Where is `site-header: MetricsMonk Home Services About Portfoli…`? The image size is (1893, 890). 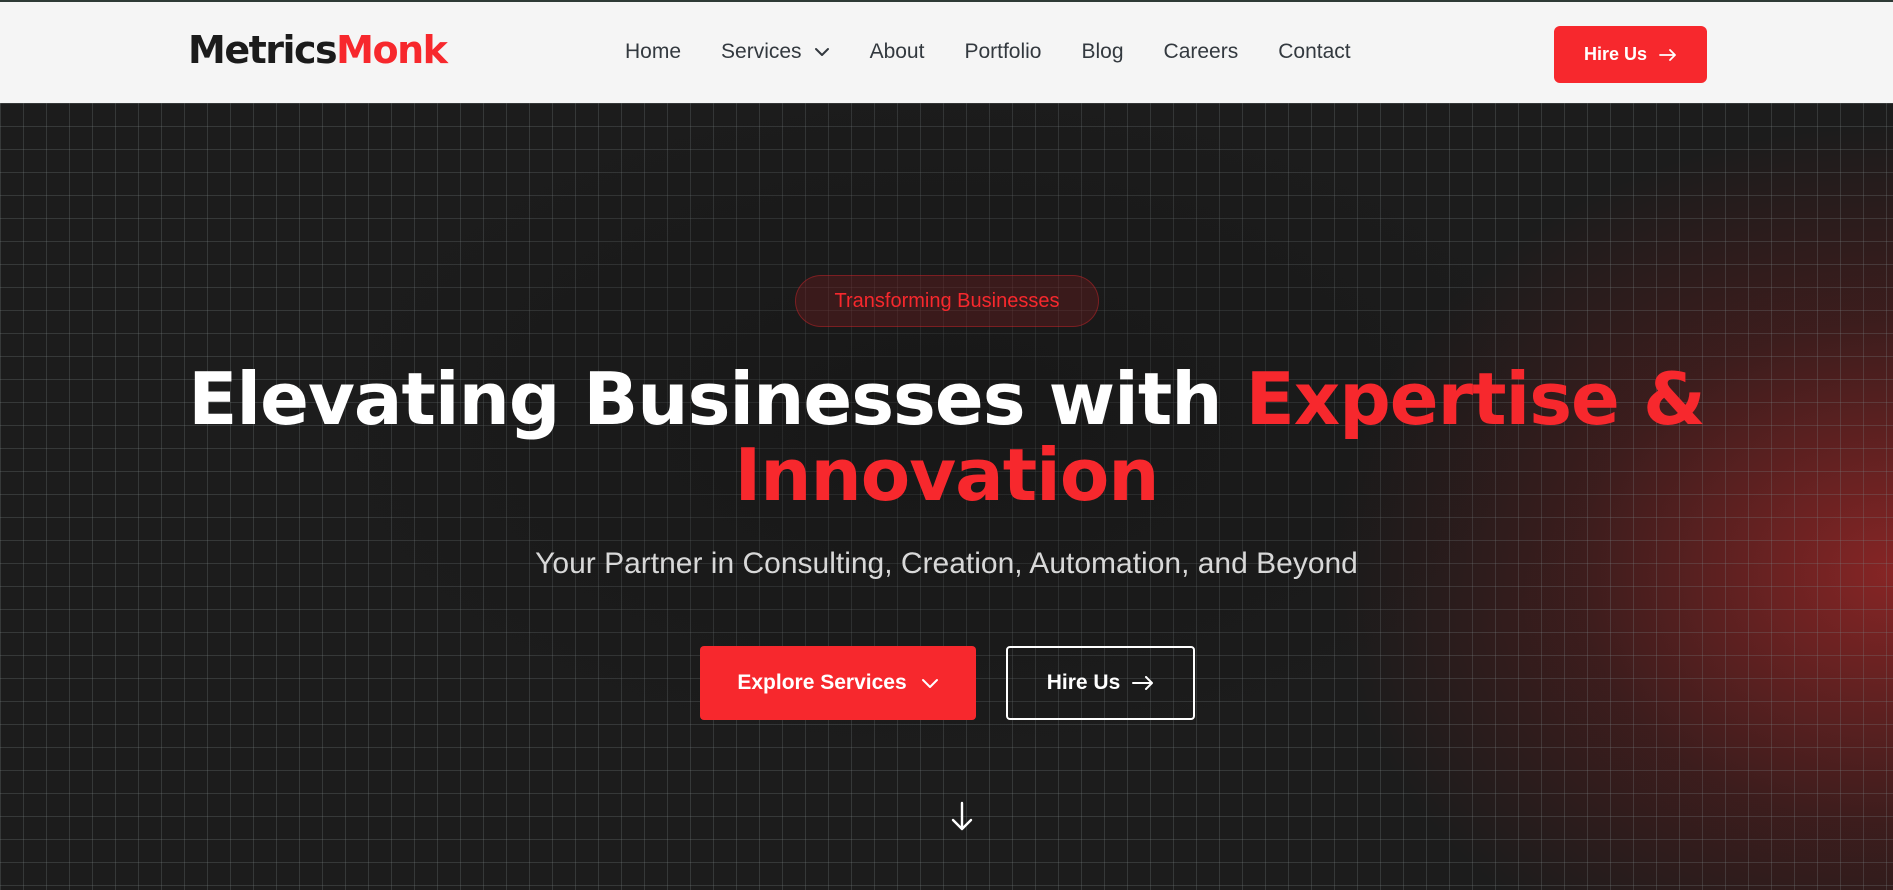
site-header: MetricsMonk Home Services About Portfoli… is located at coordinates (946, 52).